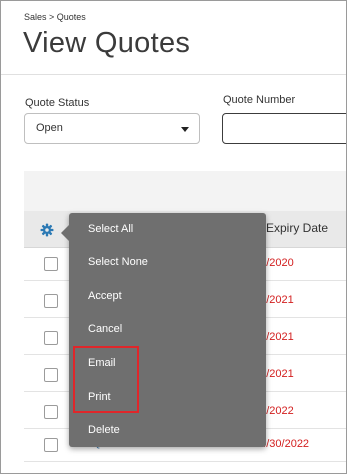 This screenshot has height=474, width=347. Describe the element at coordinates (185, 129) in the screenshot. I see `caret-down-icon` at that location.